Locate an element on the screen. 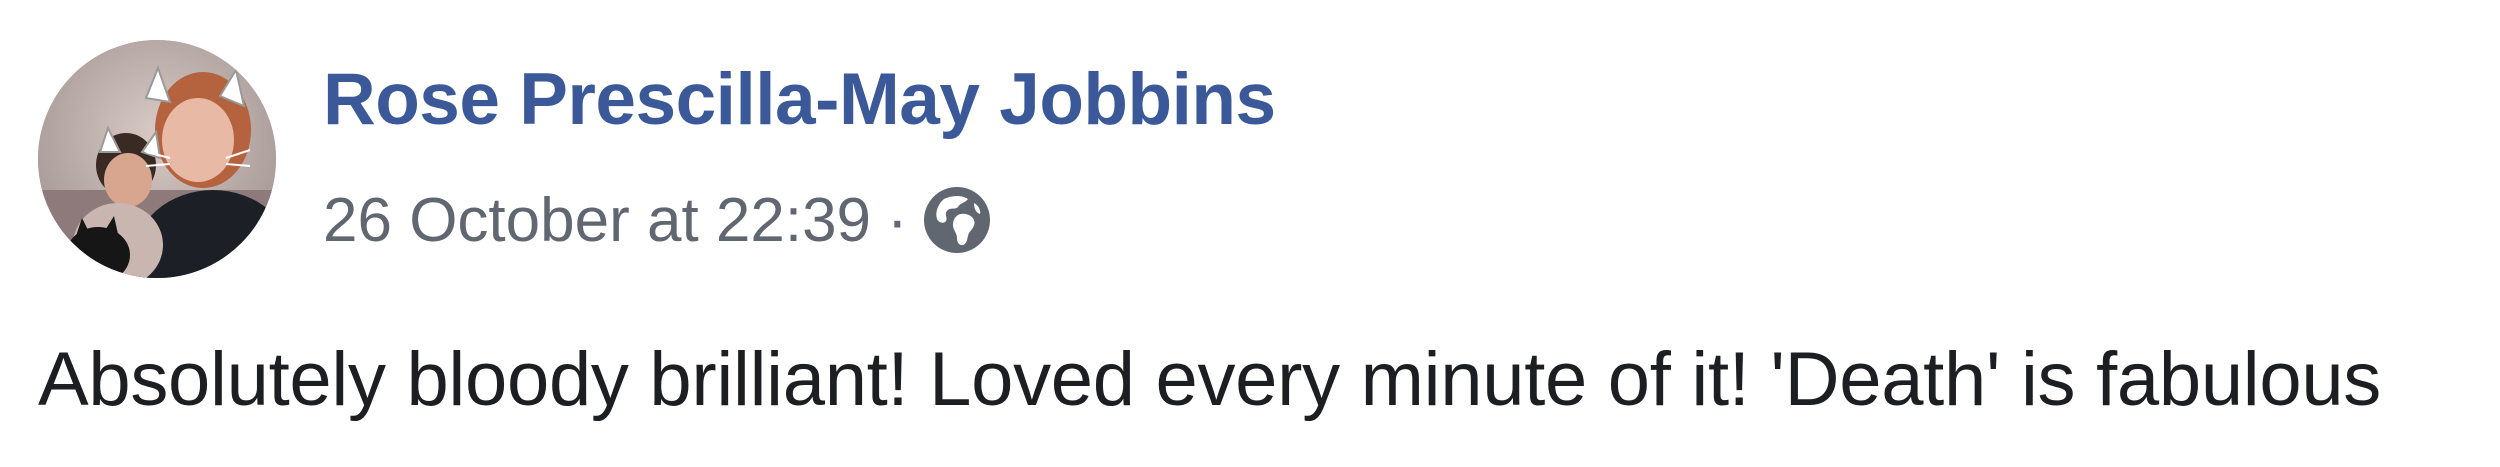 Image resolution: width=2500 pixels, height=467 pixels. avatar is located at coordinates (157, 159).